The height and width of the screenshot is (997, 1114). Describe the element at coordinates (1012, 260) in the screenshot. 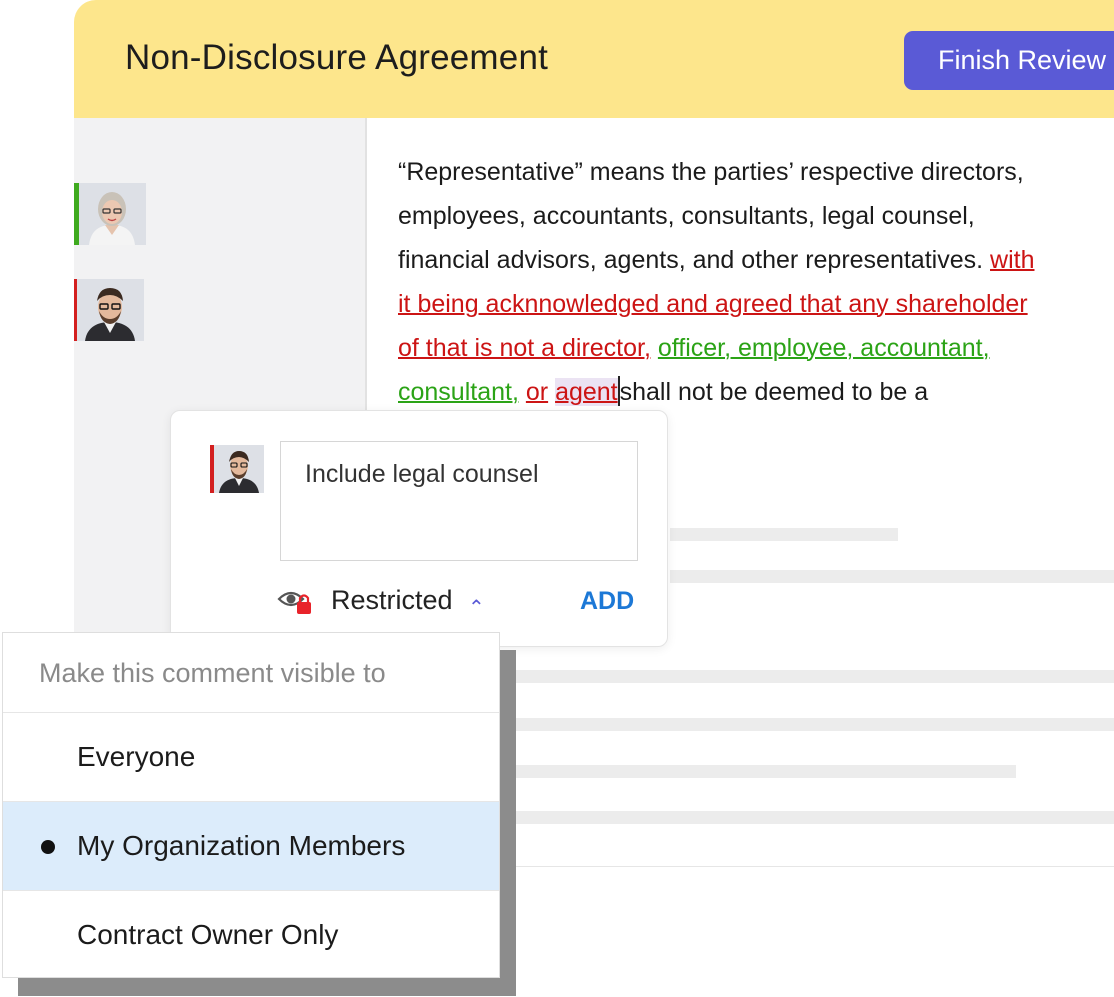

I see `deleted-text: with` at that location.